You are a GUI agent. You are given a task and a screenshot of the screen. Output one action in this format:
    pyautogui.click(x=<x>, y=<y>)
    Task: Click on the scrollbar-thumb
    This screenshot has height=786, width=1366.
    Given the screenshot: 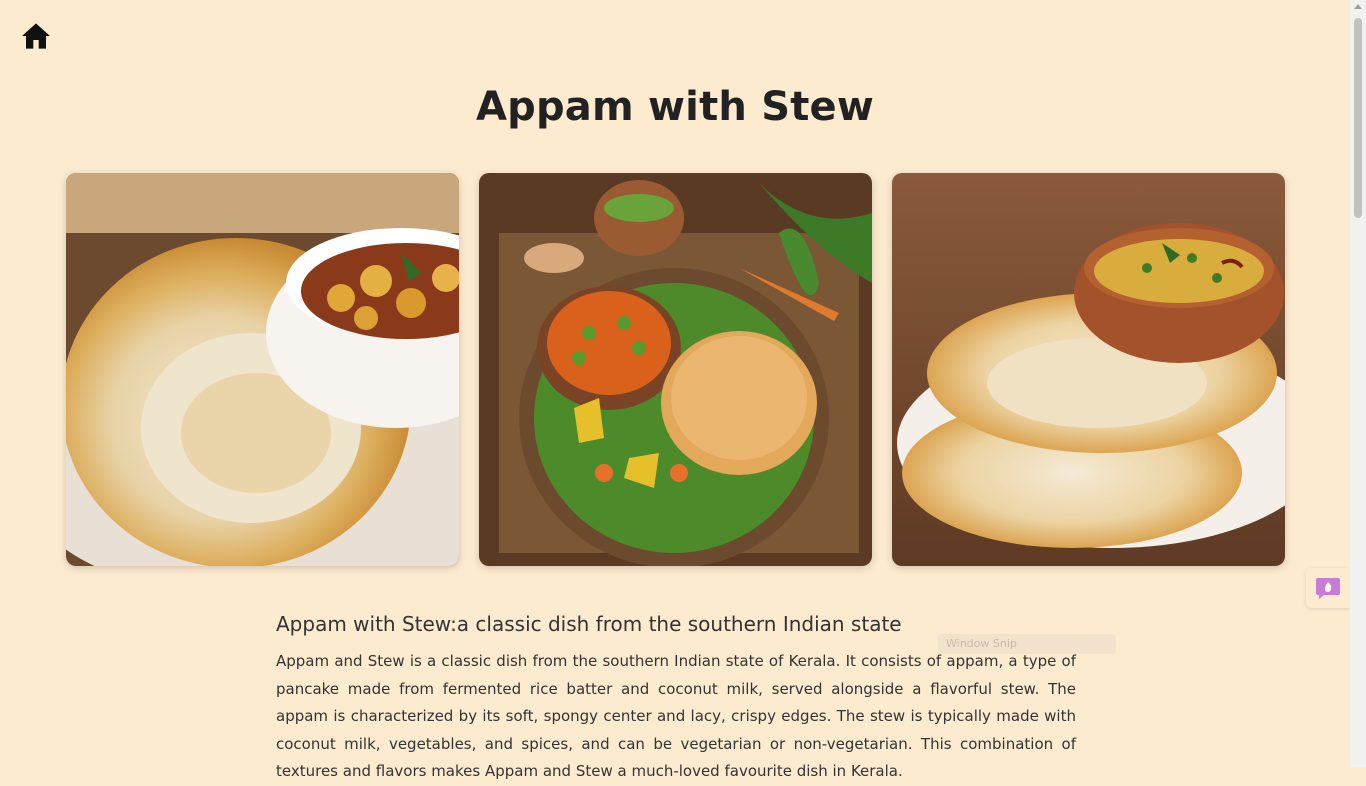 What is the action you would take?
    pyautogui.click(x=1358, y=118)
    